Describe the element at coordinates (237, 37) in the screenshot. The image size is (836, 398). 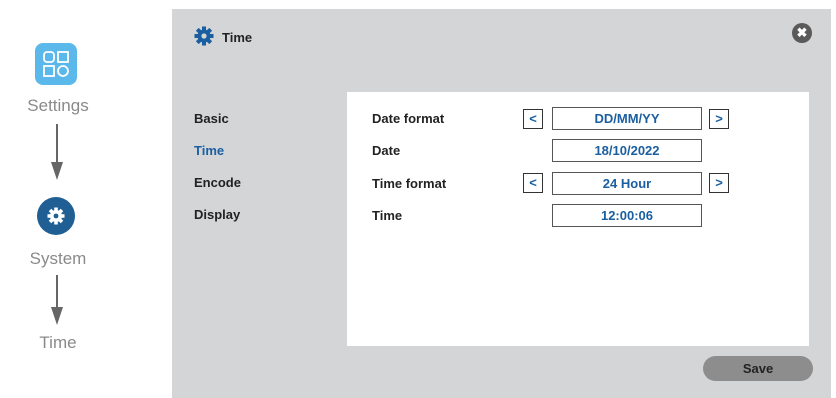
I see `panel-title: Time` at that location.